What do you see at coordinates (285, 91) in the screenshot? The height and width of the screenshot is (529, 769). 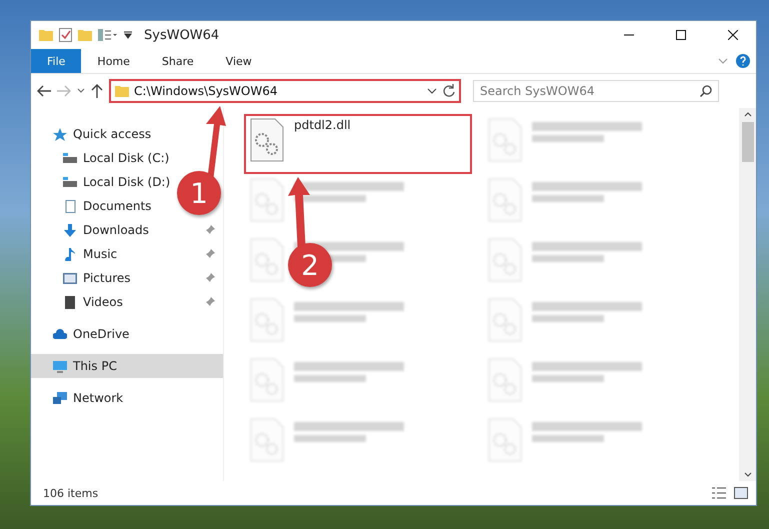 I see `address-bar: C:\Windows\SysWOW64` at bounding box center [285, 91].